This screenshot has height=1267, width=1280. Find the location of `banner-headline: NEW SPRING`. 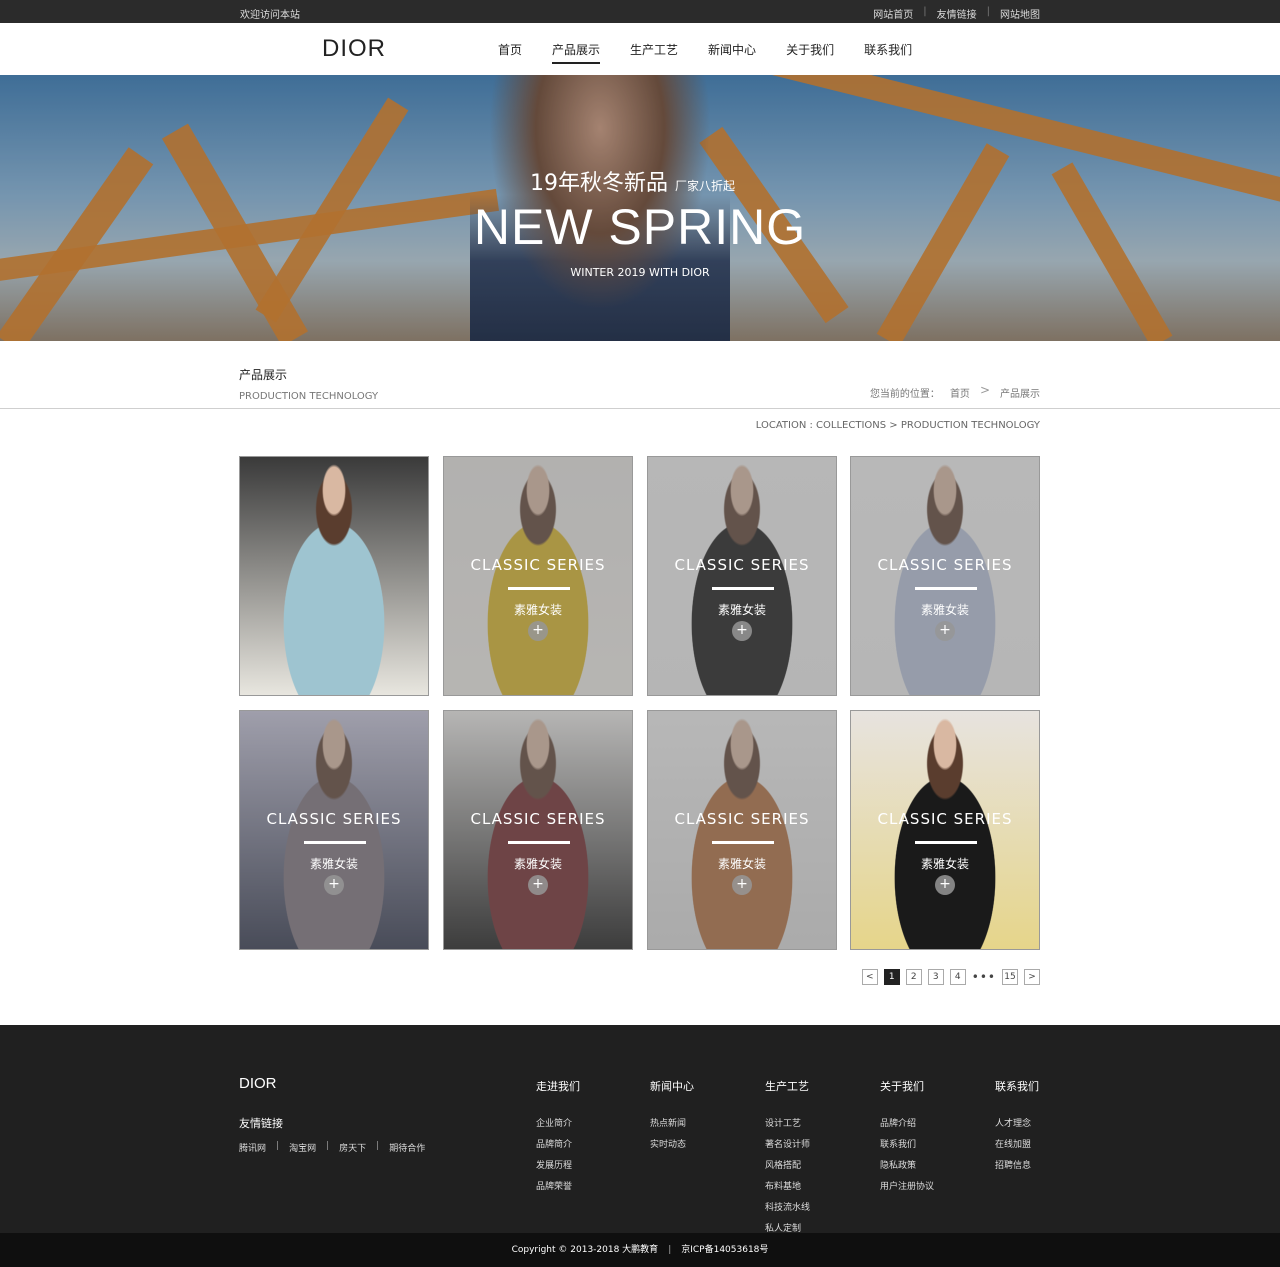

banner-headline: NEW SPRING is located at coordinates (640, 227).